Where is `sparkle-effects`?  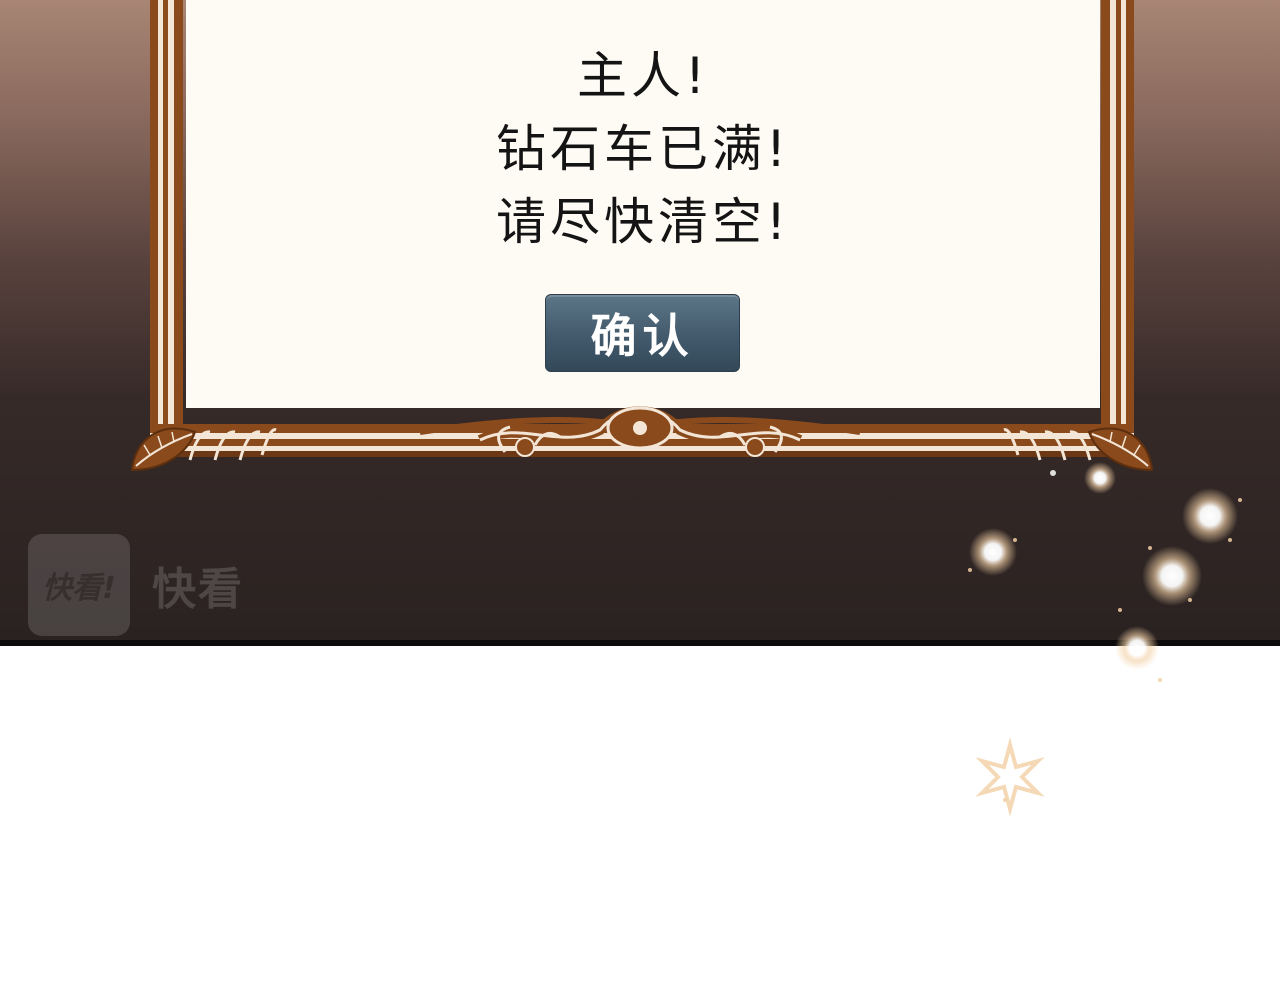 sparkle-effects is located at coordinates (1105, 639).